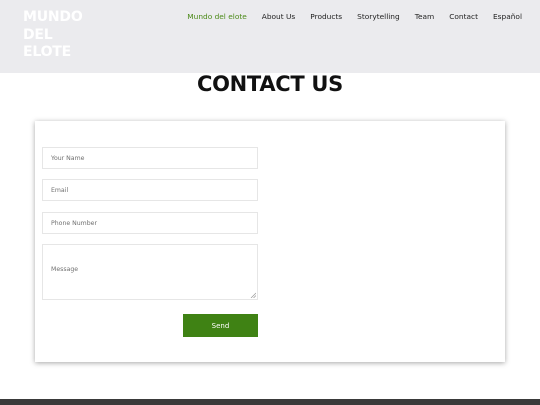 The image size is (540, 405). Describe the element at coordinates (150, 190) in the screenshot. I see `email-input` at that location.